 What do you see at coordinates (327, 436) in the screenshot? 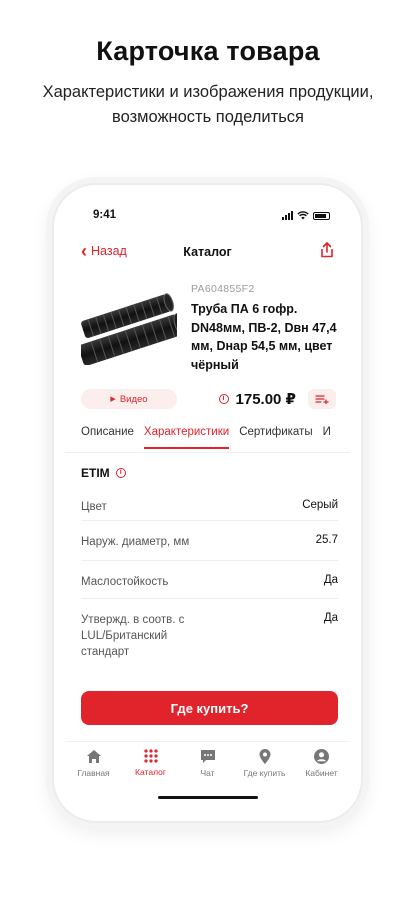
I see `tab-more: И` at bounding box center [327, 436].